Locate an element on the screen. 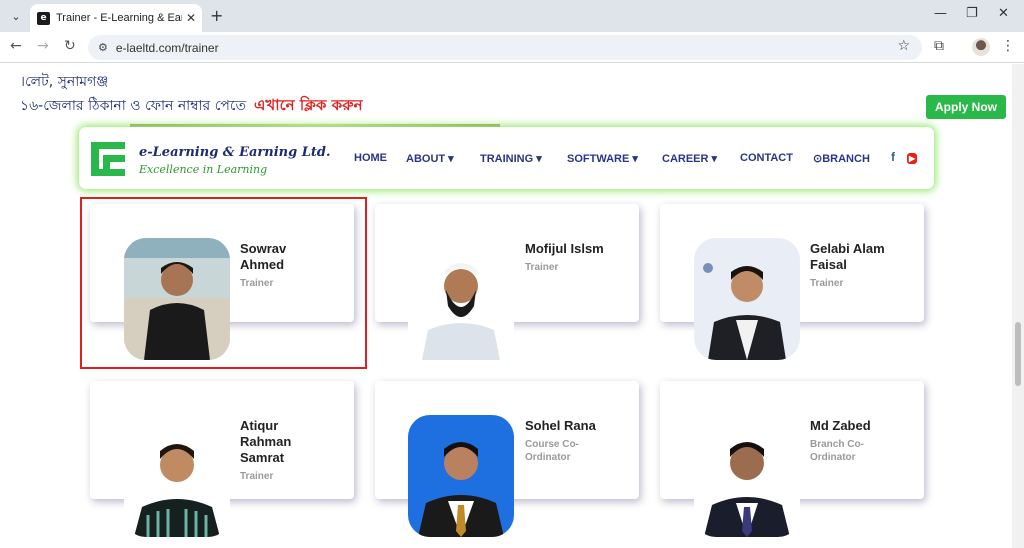 This screenshot has width=1024, height=548. profile-avatar is located at coordinates (981, 47).